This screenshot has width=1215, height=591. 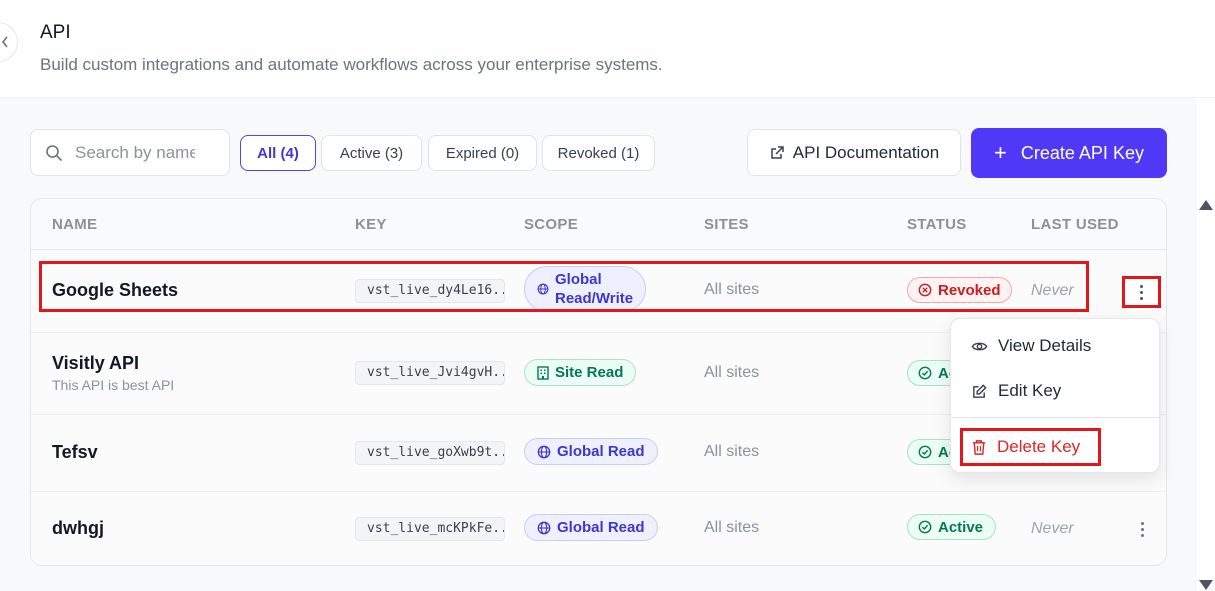 I want to click on more-vertical-icon, so click(x=1141, y=292).